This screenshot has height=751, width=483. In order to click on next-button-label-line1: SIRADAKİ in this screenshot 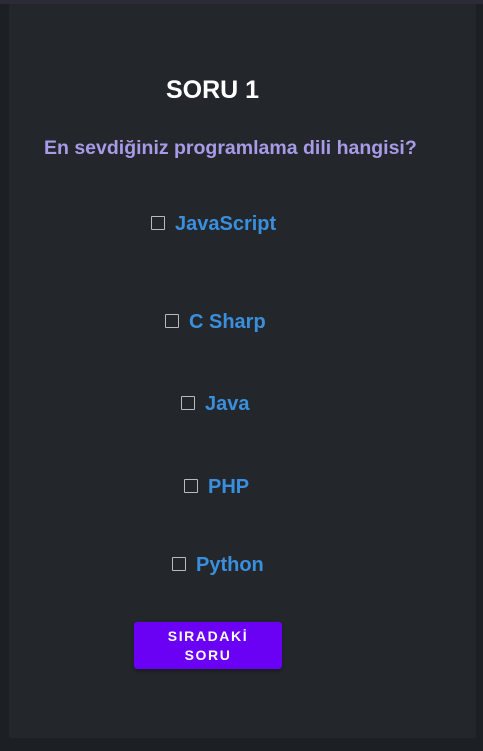, I will do `click(208, 635)`.